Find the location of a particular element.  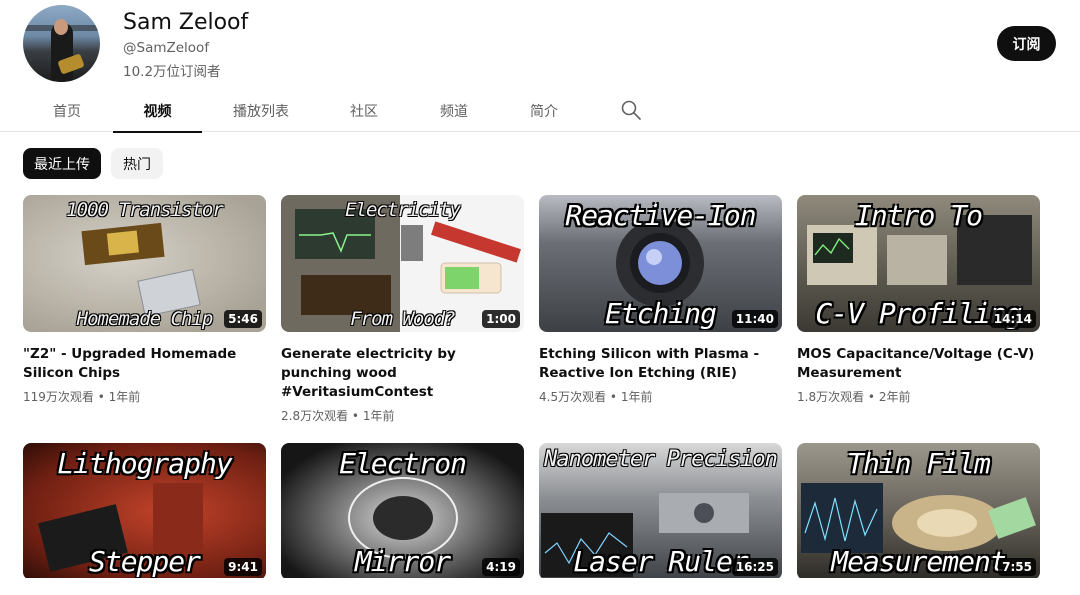

video-duration: 16:25 is located at coordinates (754, 567).